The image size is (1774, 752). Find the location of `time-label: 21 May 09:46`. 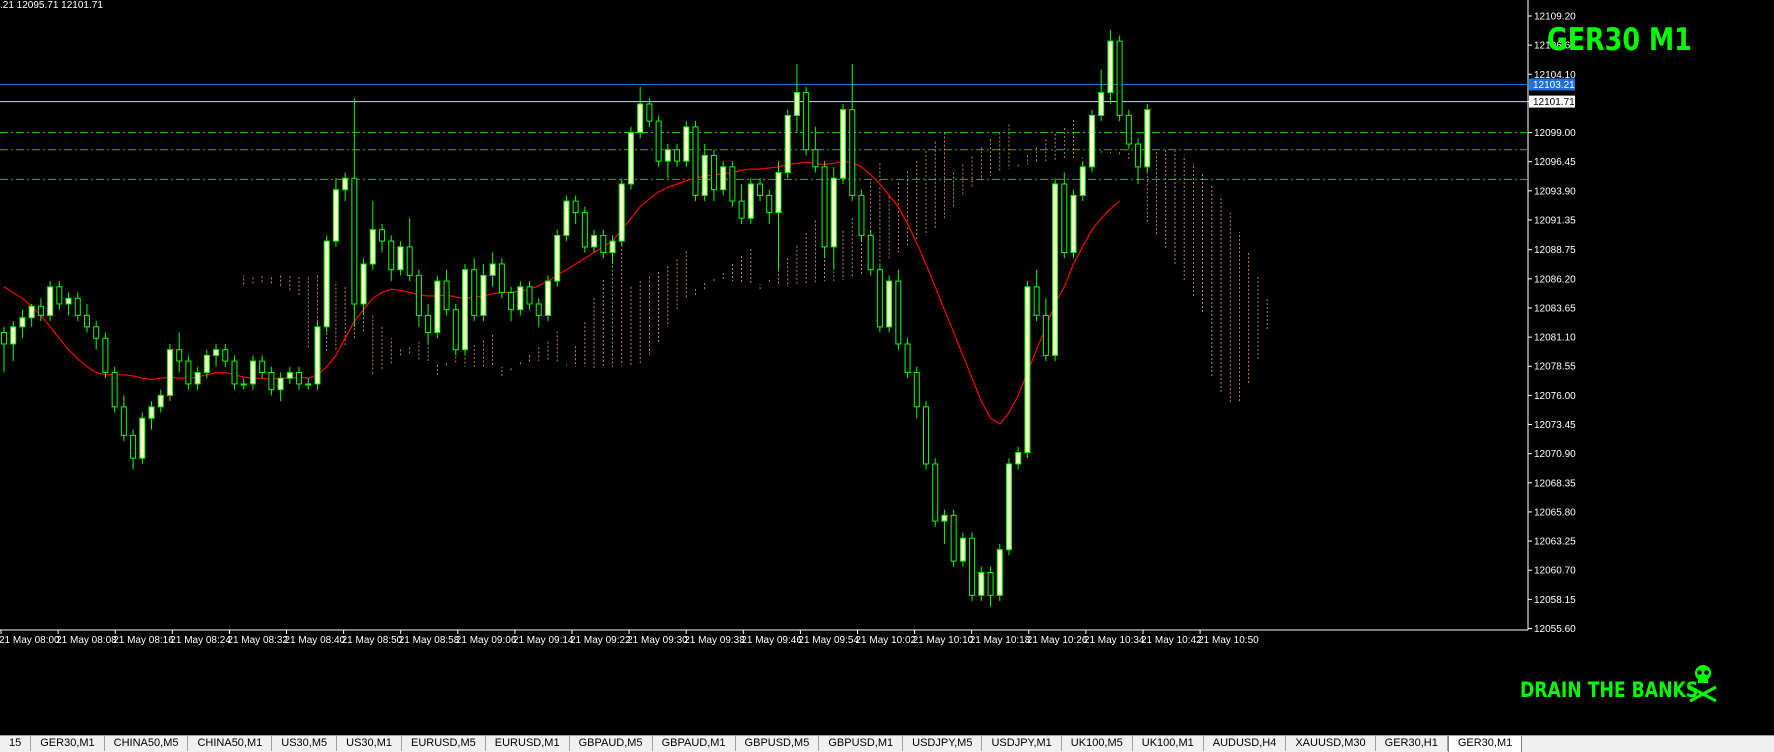

time-label: 21 May 09:46 is located at coordinates (771, 640).